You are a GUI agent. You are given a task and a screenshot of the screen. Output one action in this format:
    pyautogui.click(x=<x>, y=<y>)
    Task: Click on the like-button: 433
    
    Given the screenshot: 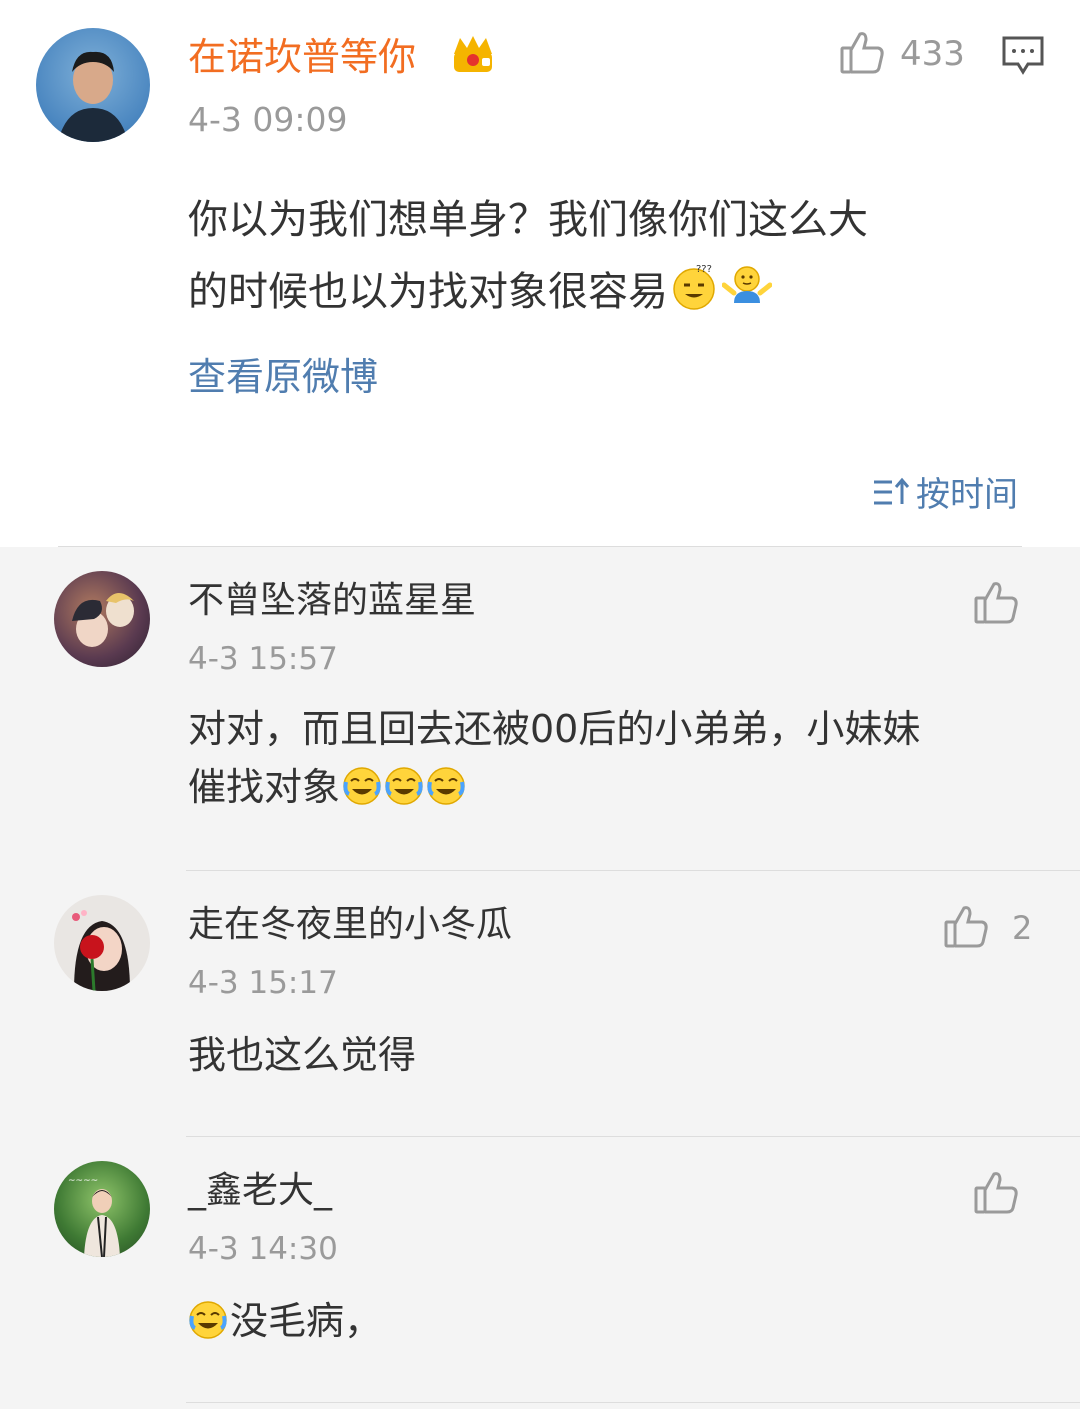 What is the action you would take?
    pyautogui.click(x=901, y=54)
    